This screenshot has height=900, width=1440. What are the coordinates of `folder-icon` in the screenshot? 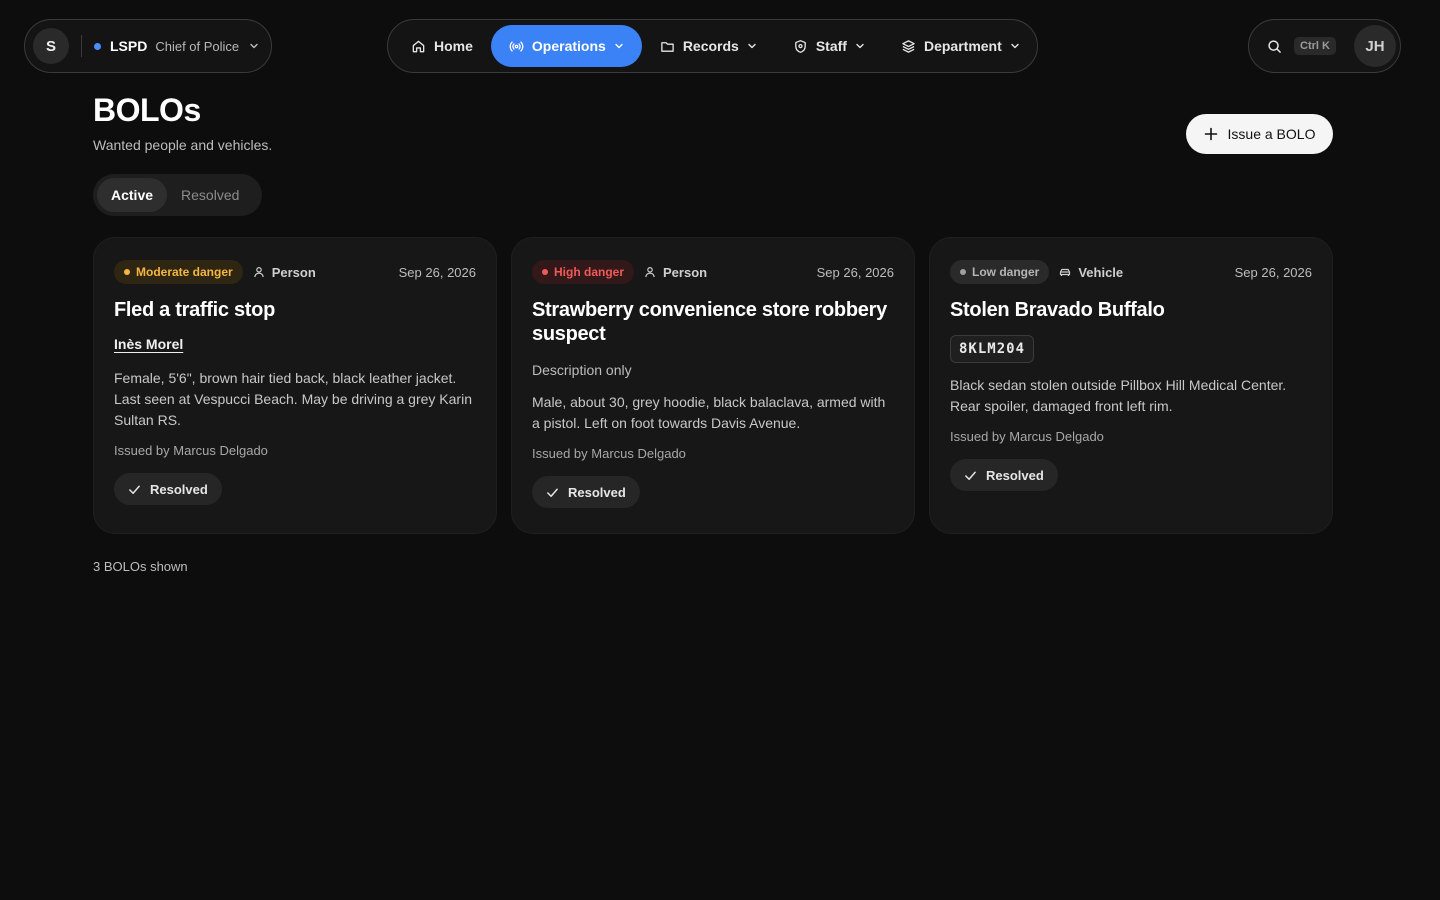 It's located at (667, 46).